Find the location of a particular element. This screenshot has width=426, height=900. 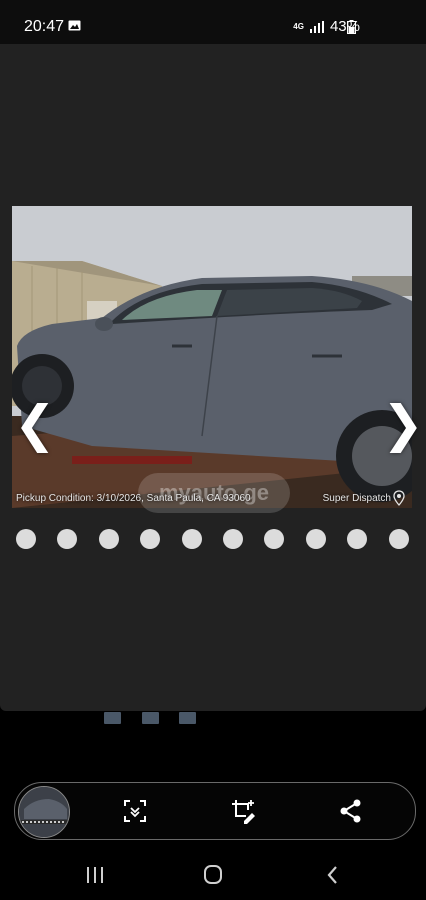

gallery-icon is located at coordinates (74, 25).